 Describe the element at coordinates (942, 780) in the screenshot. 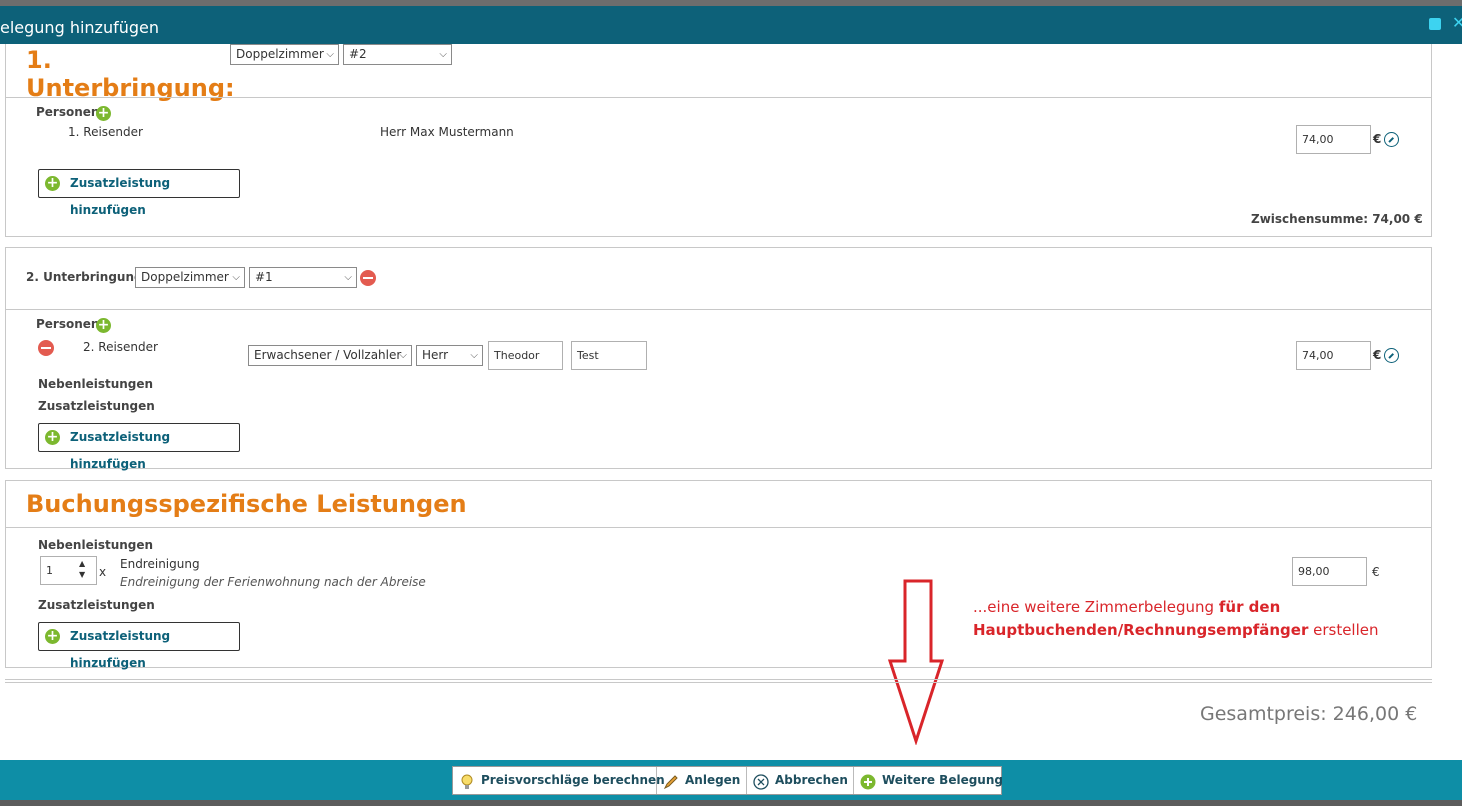

I see `more-booking-label: Weitere Belegung` at that location.